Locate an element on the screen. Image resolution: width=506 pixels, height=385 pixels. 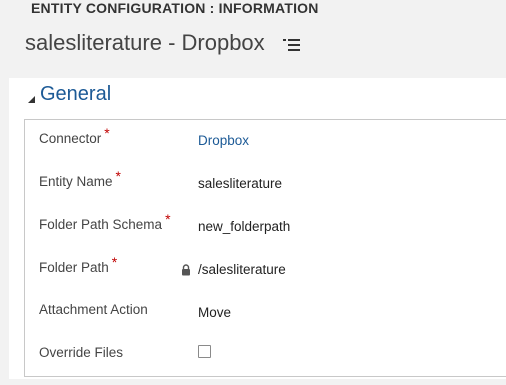
override-files-label: Override Files is located at coordinates (81, 352).